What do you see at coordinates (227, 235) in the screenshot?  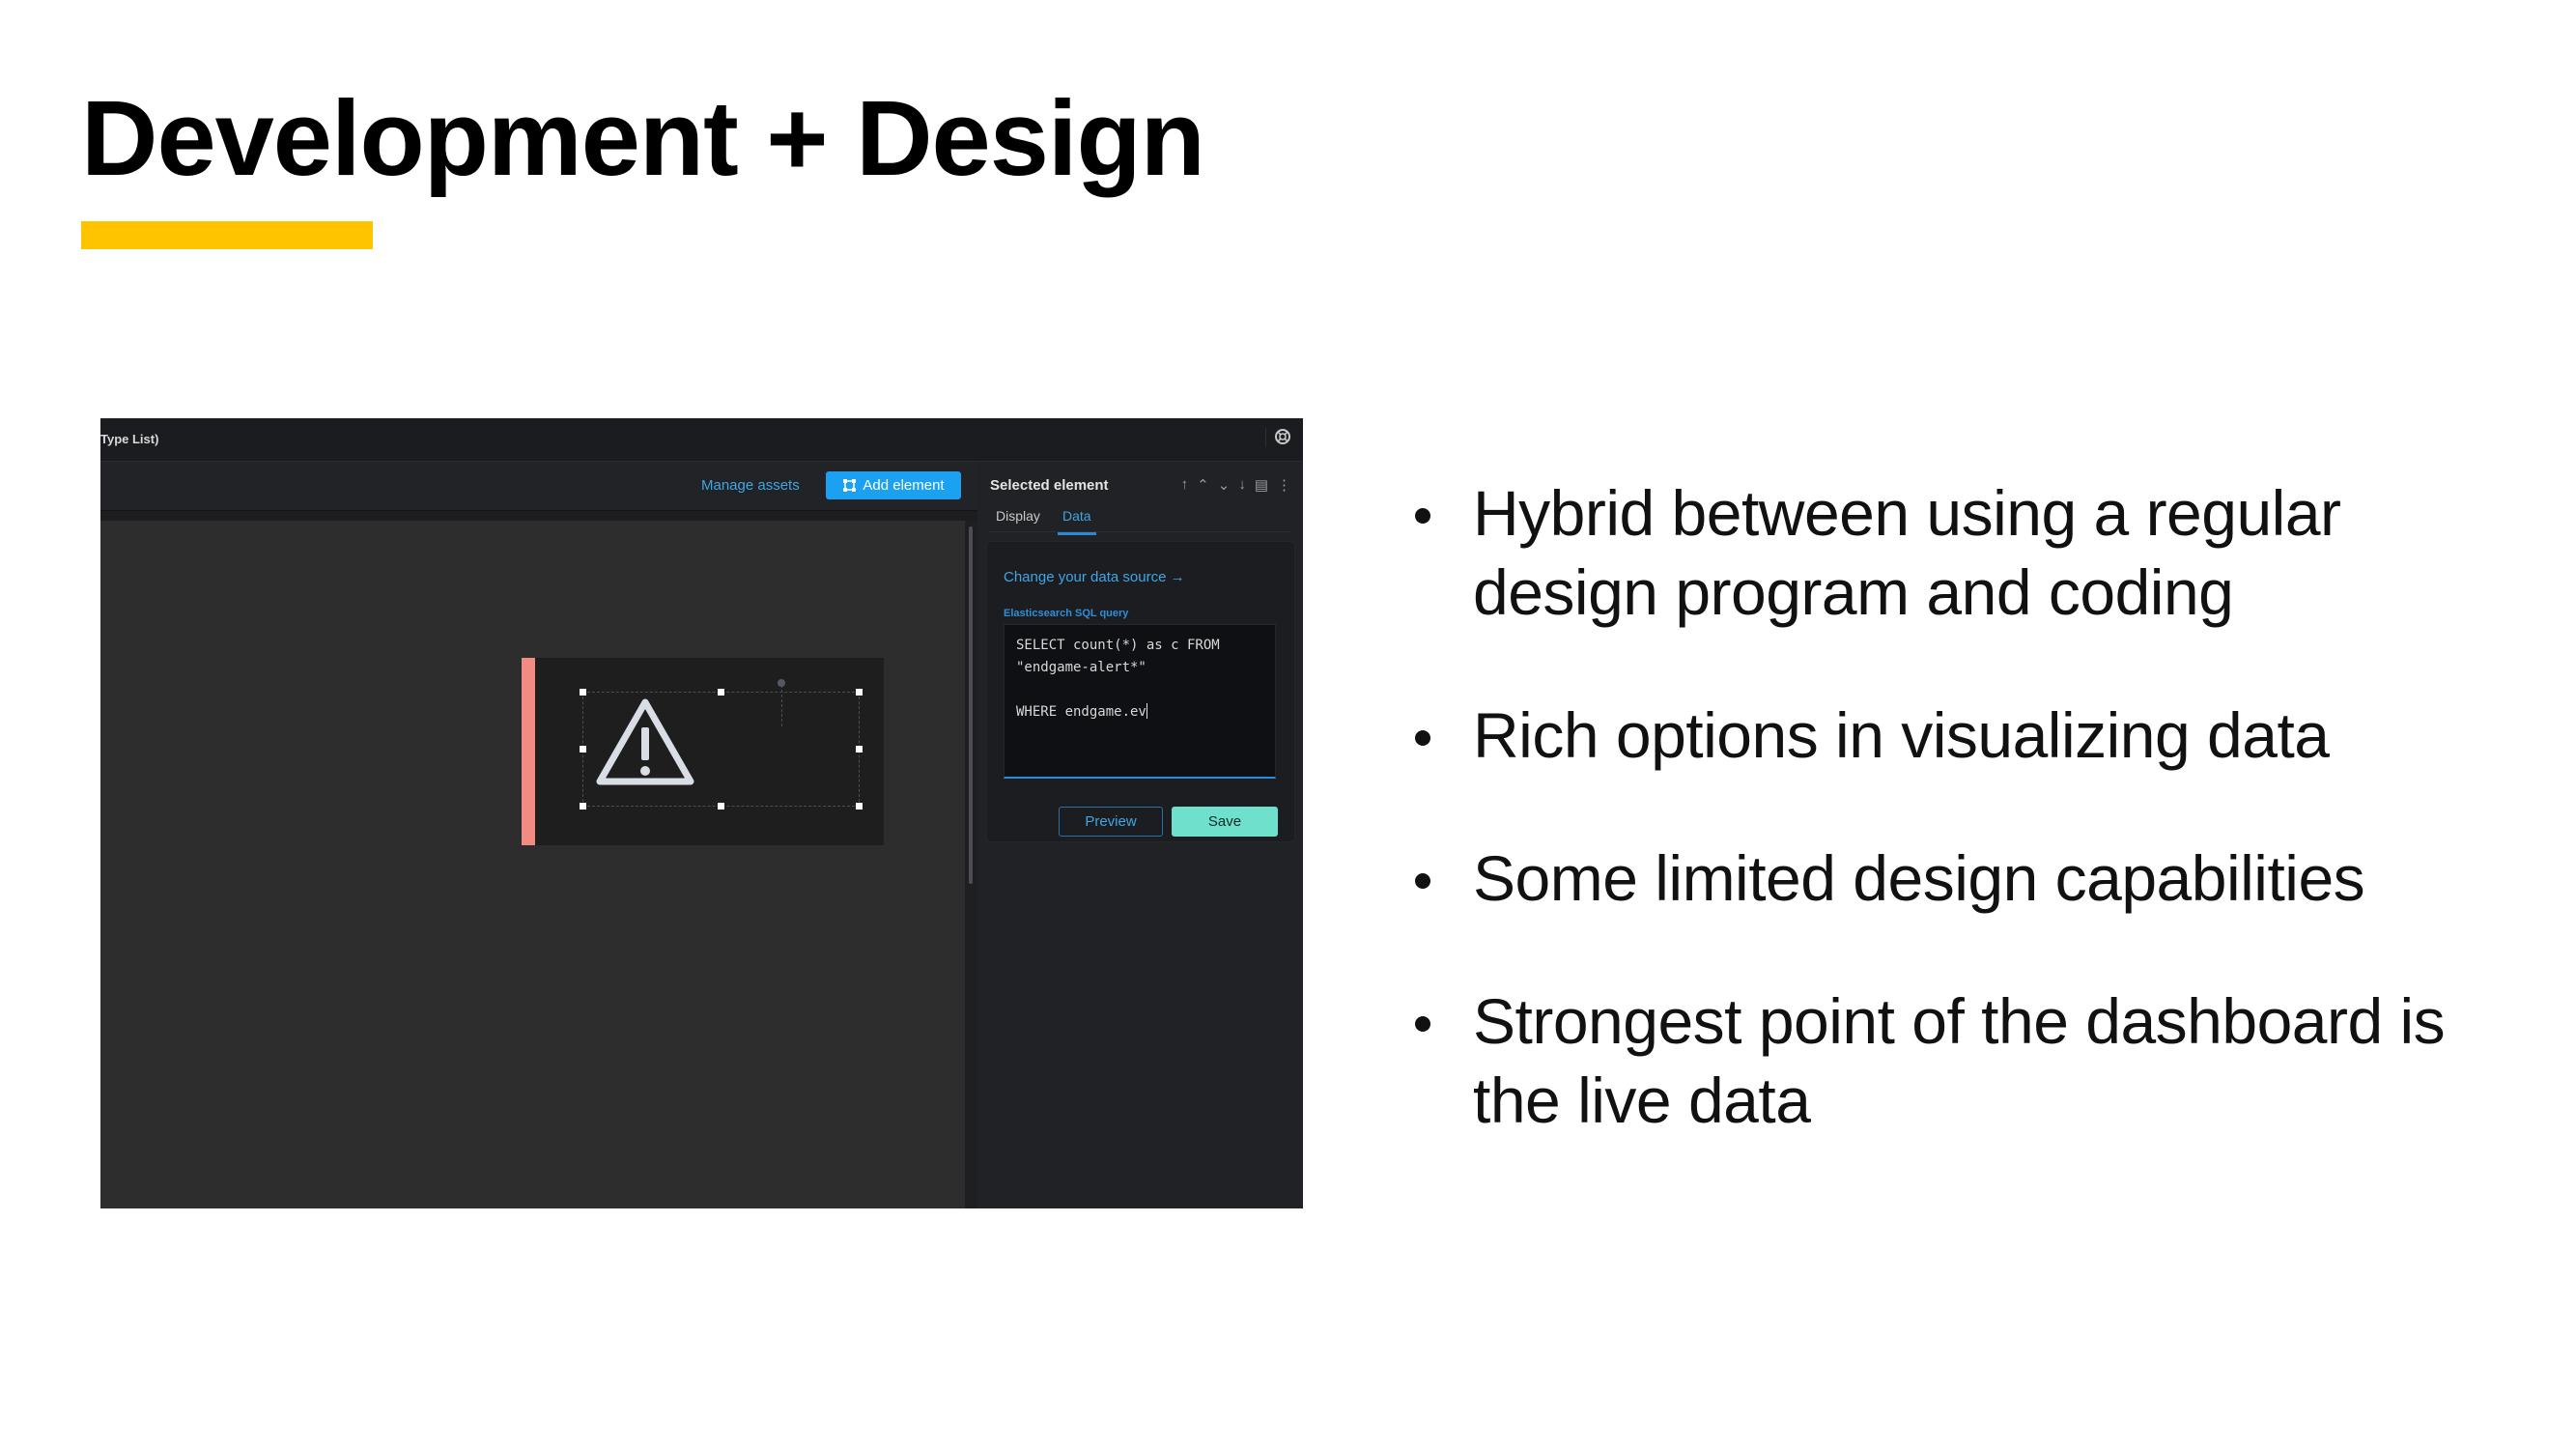 I see `title-underline` at bounding box center [227, 235].